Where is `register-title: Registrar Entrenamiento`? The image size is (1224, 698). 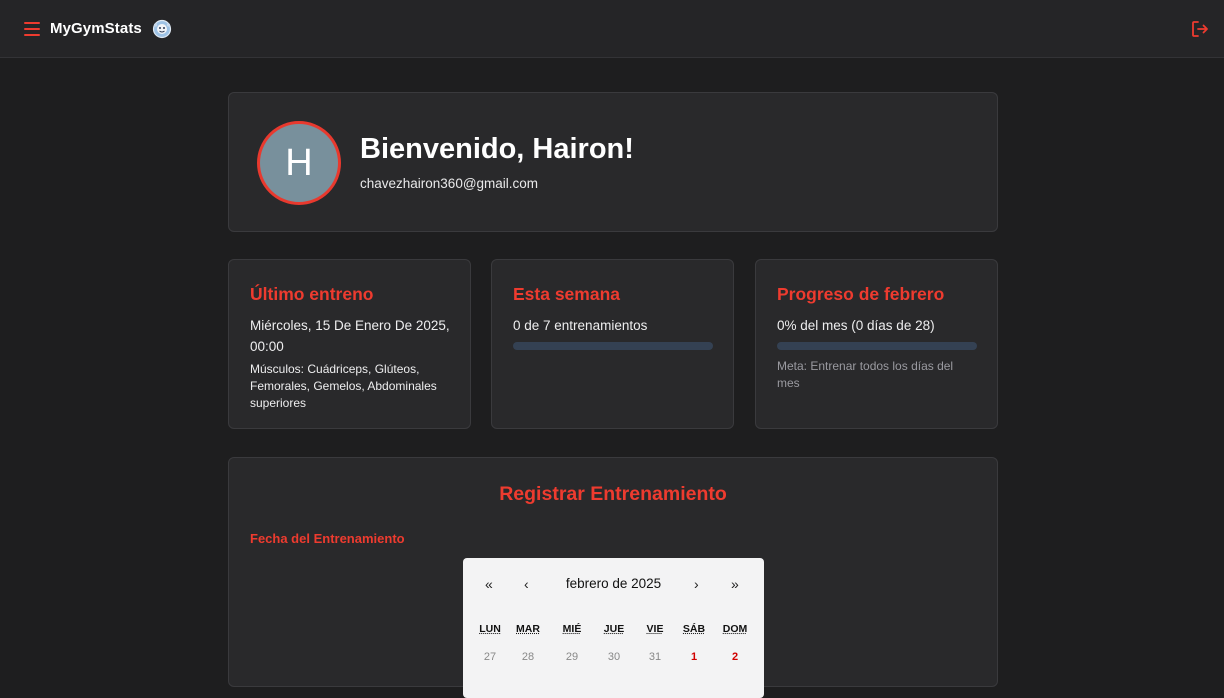 register-title: Registrar Entrenamiento is located at coordinates (613, 494).